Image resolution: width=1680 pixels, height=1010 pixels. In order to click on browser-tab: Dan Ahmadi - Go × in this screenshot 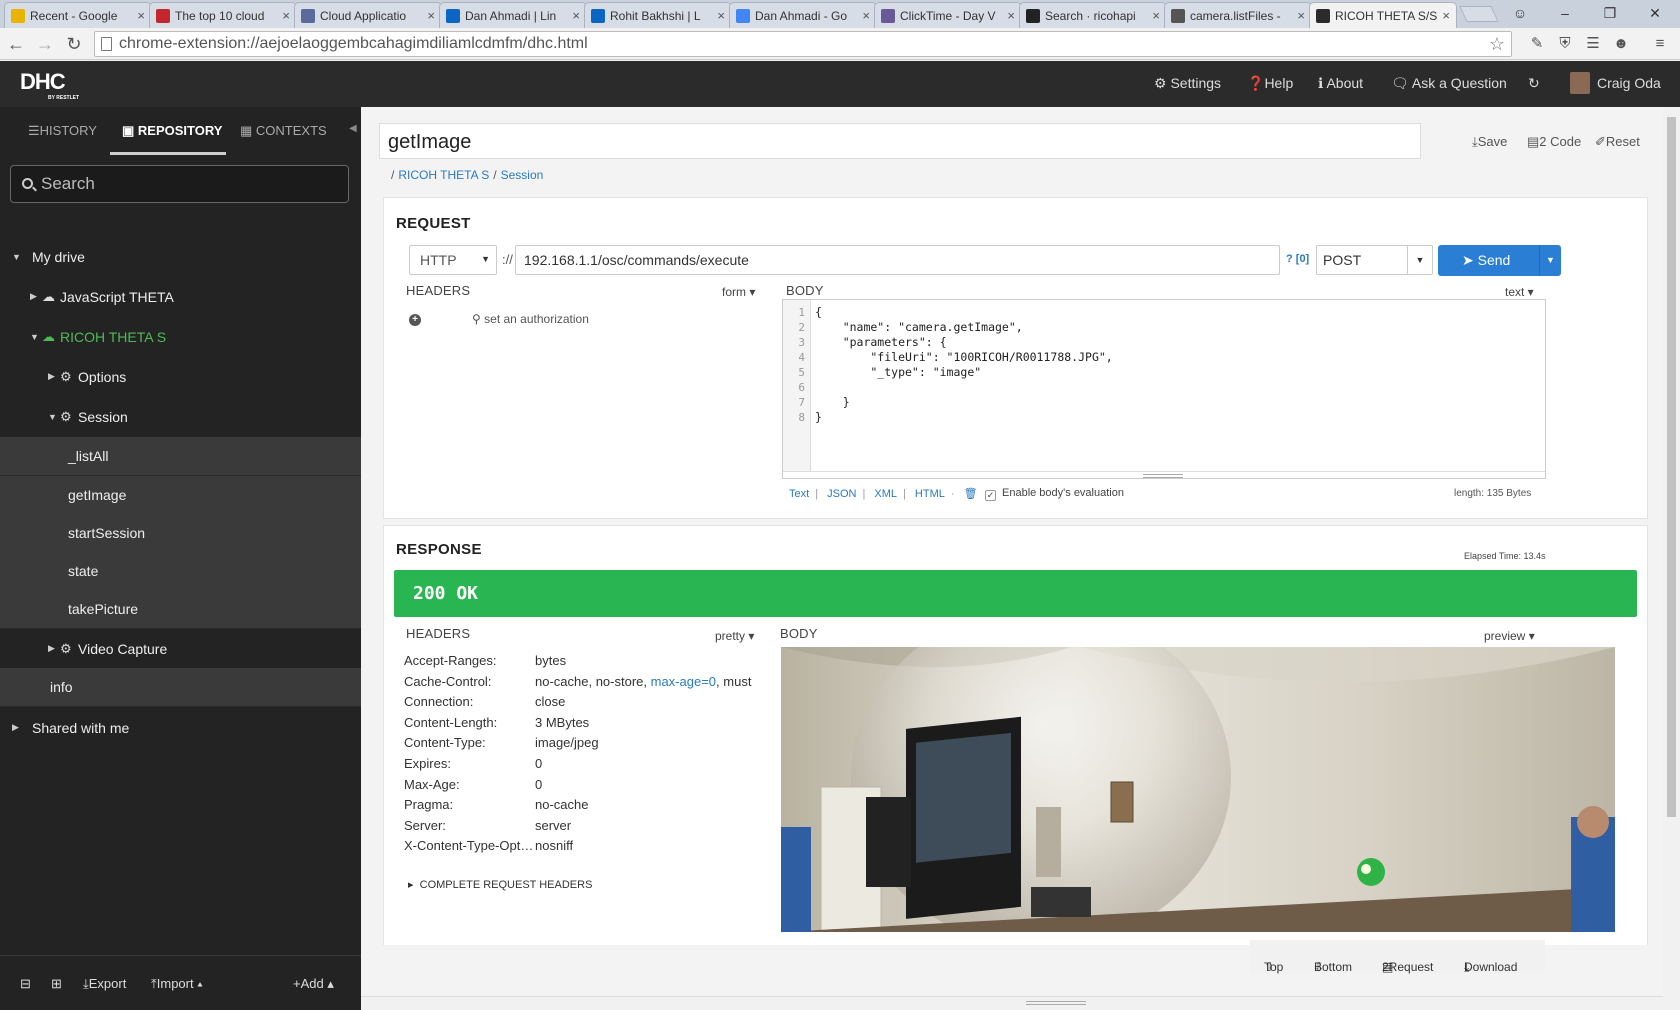, I will do `click(803, 15)`.